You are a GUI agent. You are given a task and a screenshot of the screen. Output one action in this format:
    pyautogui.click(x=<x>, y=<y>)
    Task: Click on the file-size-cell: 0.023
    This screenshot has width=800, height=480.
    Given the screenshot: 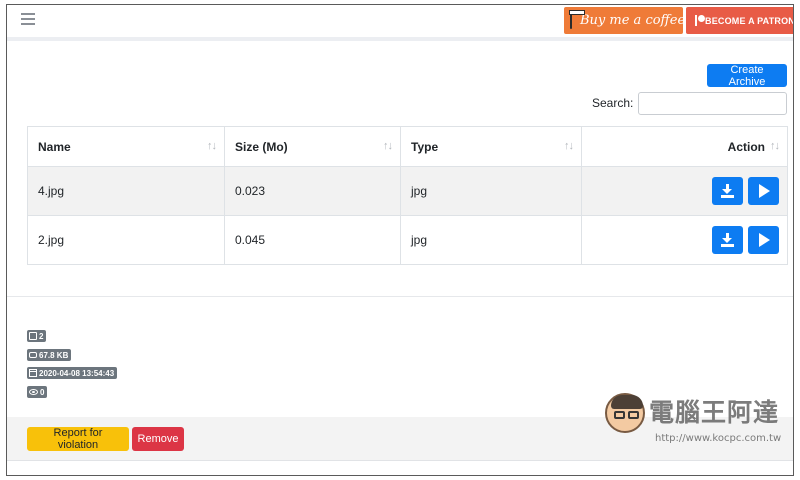 What is the action you would take?
    pyautogui.click(x=312, y=191)
    